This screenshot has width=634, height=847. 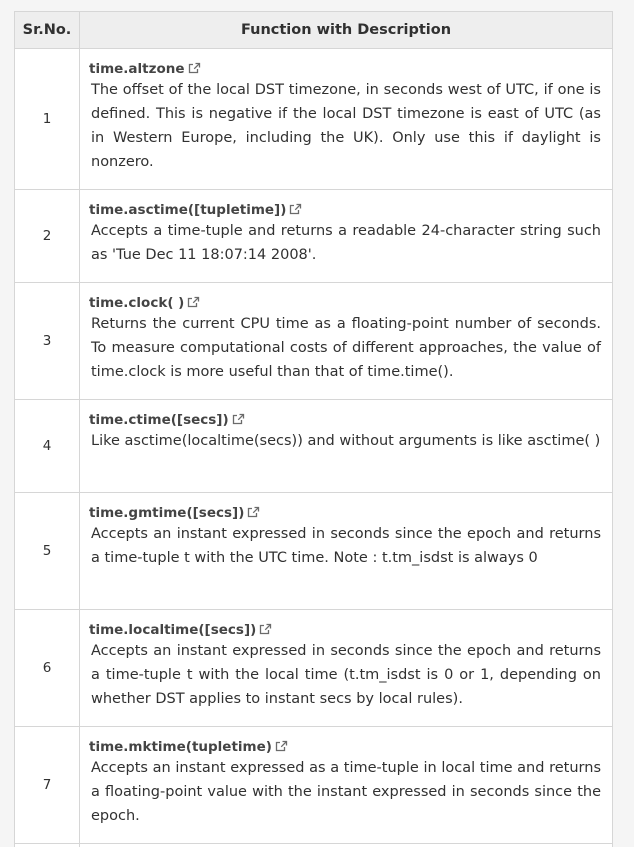 I want to click on function-name-link: time.mktime(tupletime), so click(x=180, y=747).